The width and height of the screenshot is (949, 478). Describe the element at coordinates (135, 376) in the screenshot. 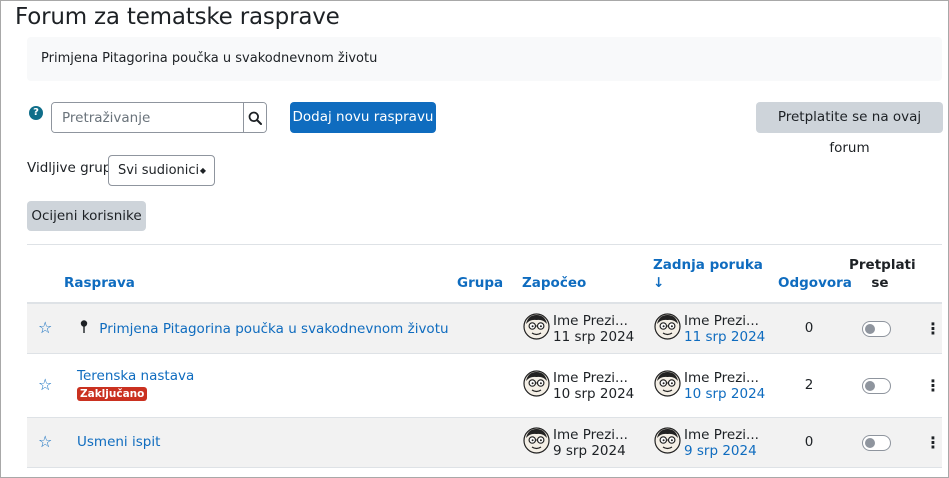

I see `discussion-title-link: Terenska nastava` at that location.